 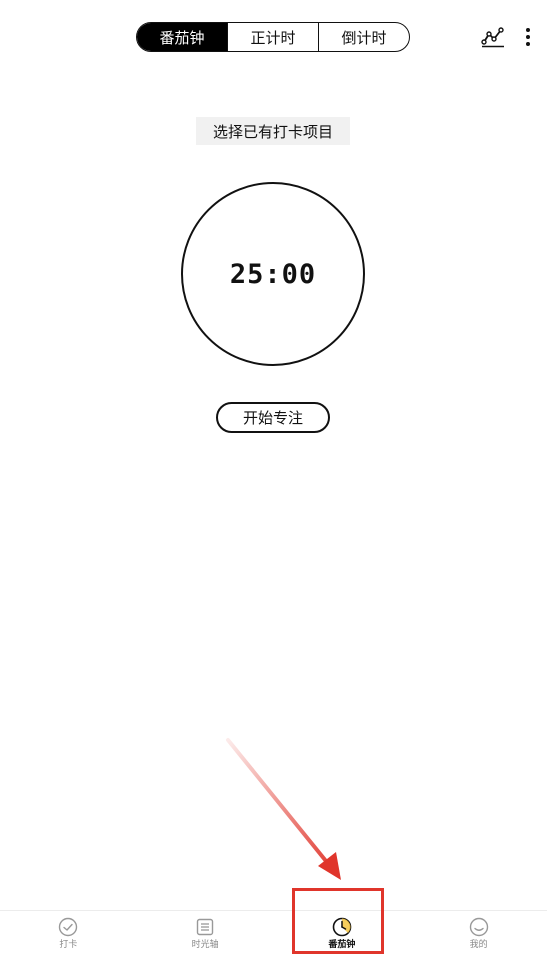 I want to click on timer-circle: 25:00, so click(x=273, y=274).